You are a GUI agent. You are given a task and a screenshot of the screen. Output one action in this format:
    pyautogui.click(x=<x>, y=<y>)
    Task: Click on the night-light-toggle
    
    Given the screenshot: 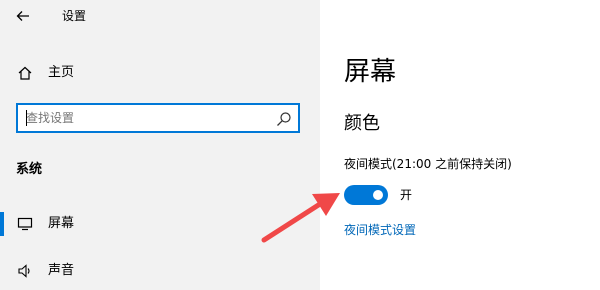 What is the action you would take?
    pyautogui.click(x=366, y=195)
    